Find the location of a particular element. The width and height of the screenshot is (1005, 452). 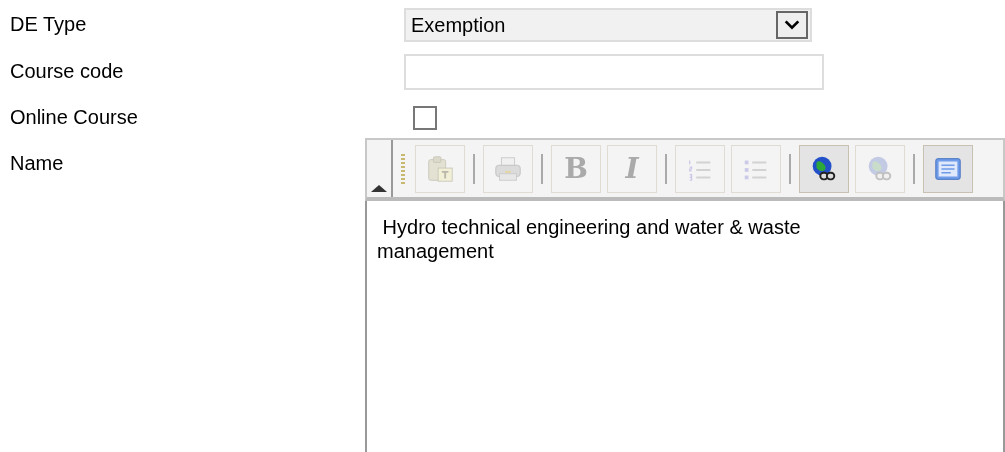

paste-icon is located at coordinates (440, 168).